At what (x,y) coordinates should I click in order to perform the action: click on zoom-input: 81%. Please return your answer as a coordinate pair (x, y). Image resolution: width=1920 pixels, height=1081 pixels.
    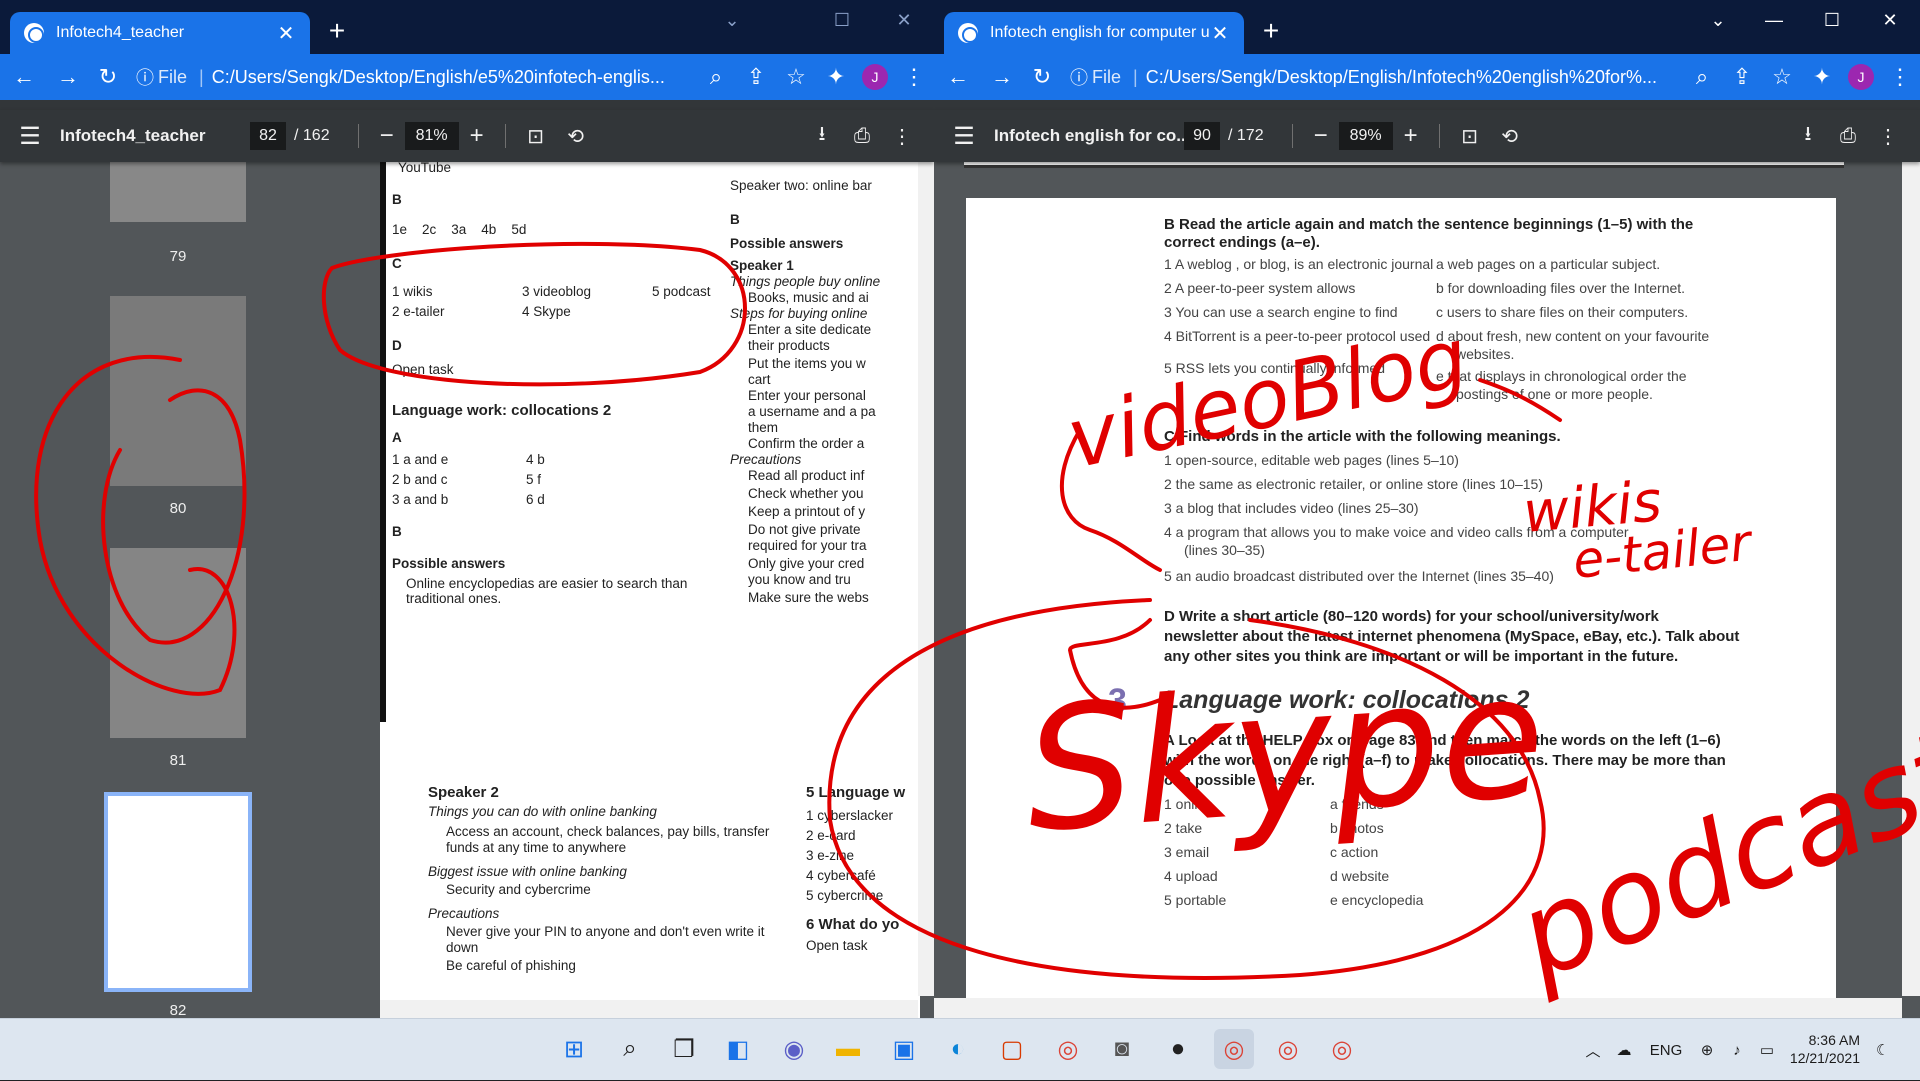
    Looking at the image, I should click on (431, 136).